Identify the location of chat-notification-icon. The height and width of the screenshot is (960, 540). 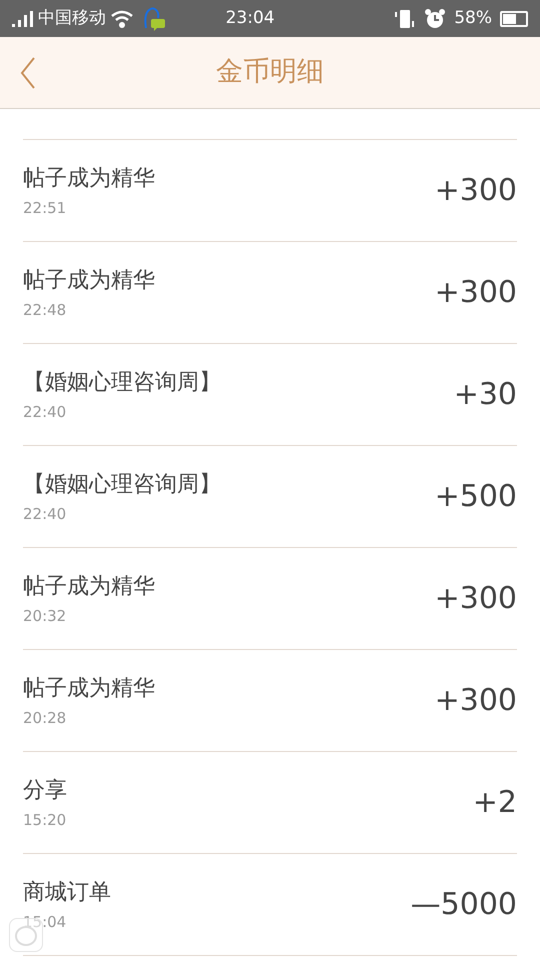
(154, 19).